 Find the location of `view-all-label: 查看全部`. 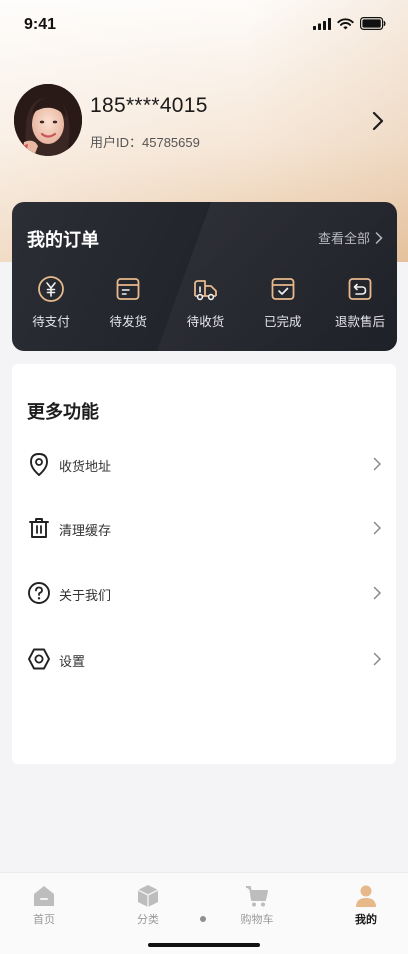

view-all-label: 查看全部 is located at coordinates (343, 239).